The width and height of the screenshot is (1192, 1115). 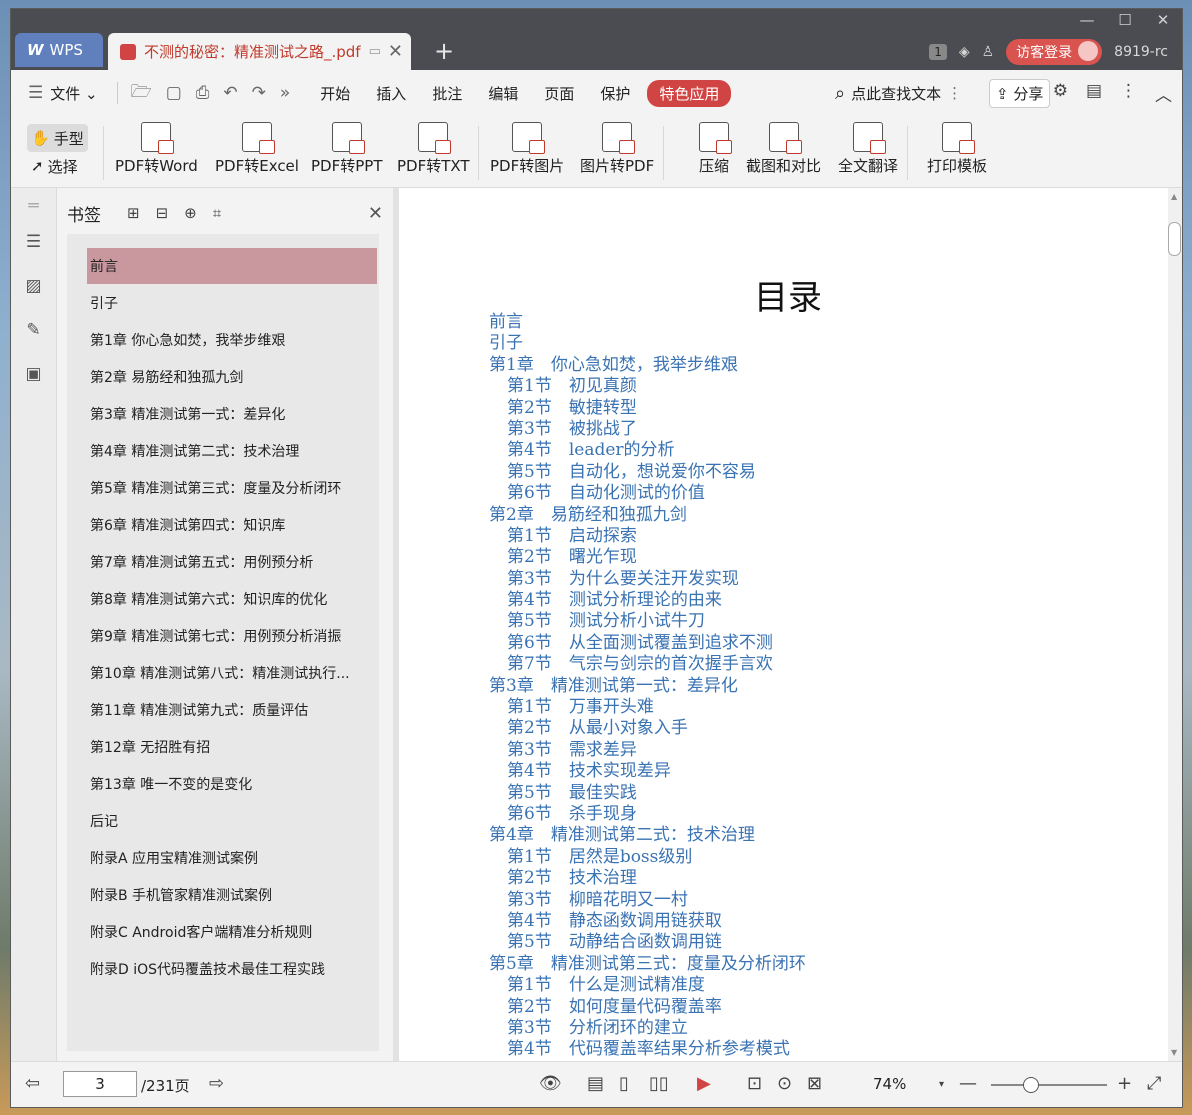 What do you see at coordinates (1060, 93) in the screenshot?
I see `settings-icon: ⚙` at bounding box center [1060, 93].